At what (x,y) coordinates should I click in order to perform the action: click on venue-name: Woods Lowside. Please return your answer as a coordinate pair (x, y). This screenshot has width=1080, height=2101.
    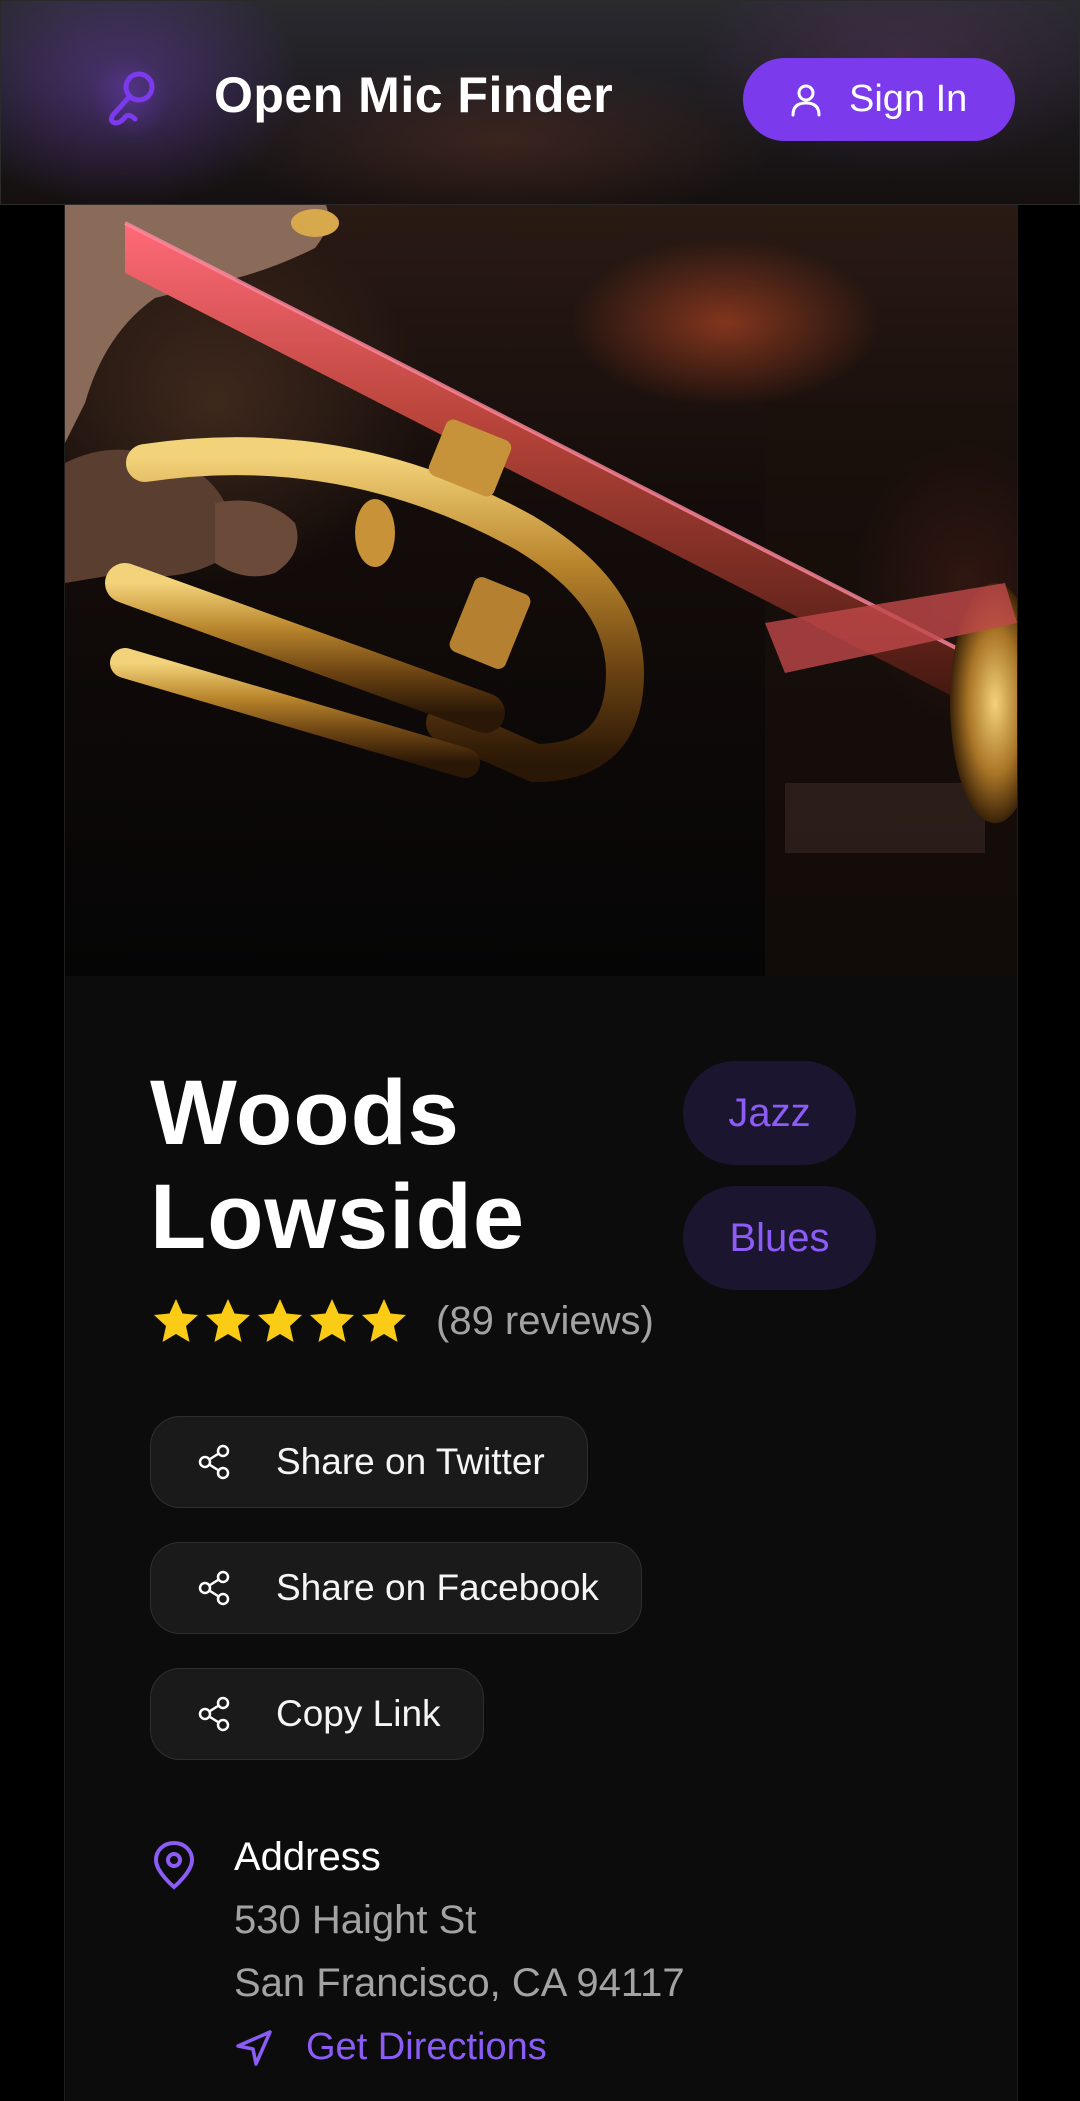
    Looking at the image, I should click on (338, 1165).